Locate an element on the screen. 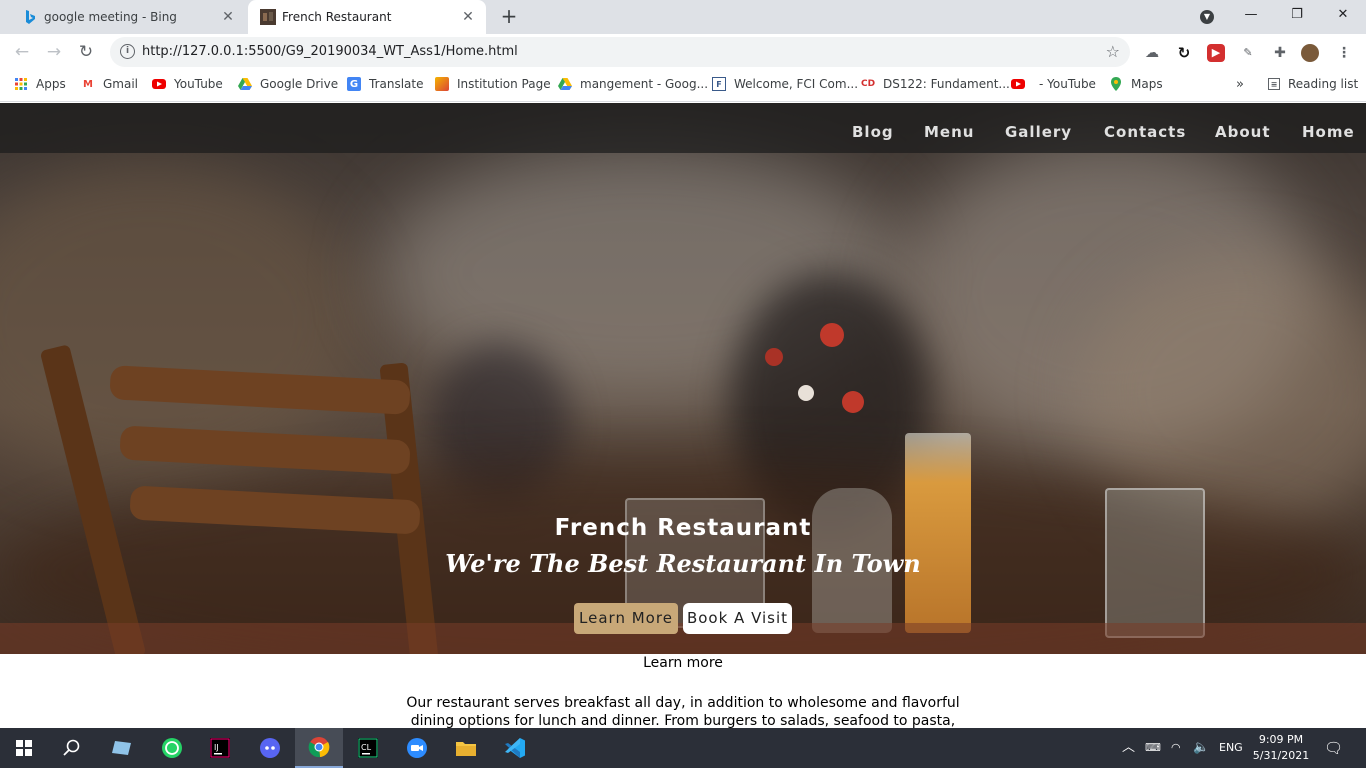  minimize-icon: — is located at coordinates (1251, 16).